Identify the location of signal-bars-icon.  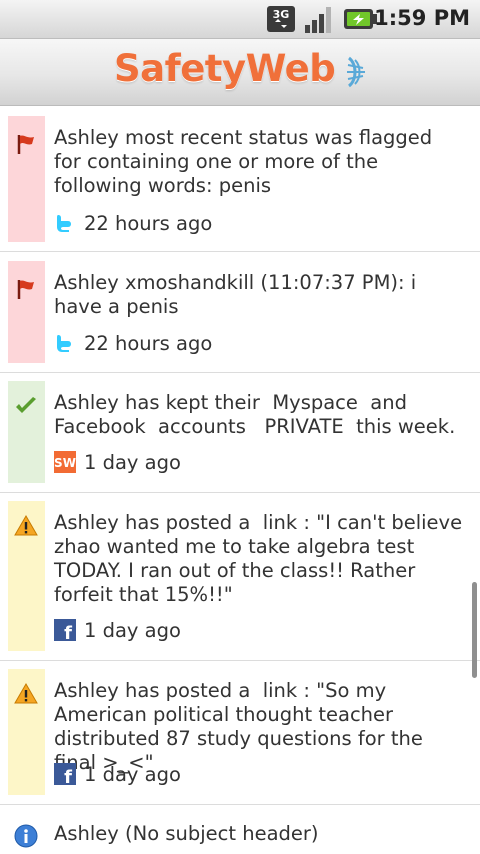
(318, 20).